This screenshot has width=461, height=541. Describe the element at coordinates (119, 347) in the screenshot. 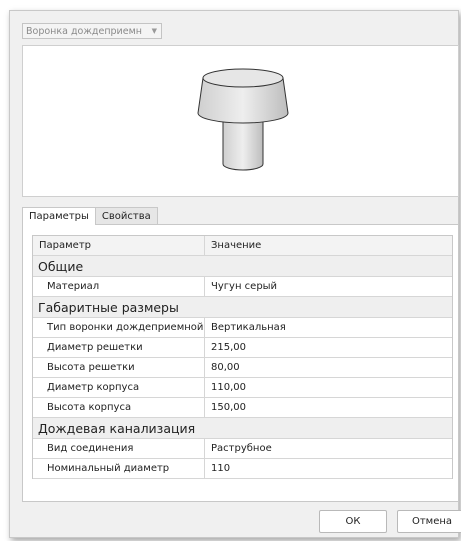

I see `param-name: Диаметр решетки` at that location.